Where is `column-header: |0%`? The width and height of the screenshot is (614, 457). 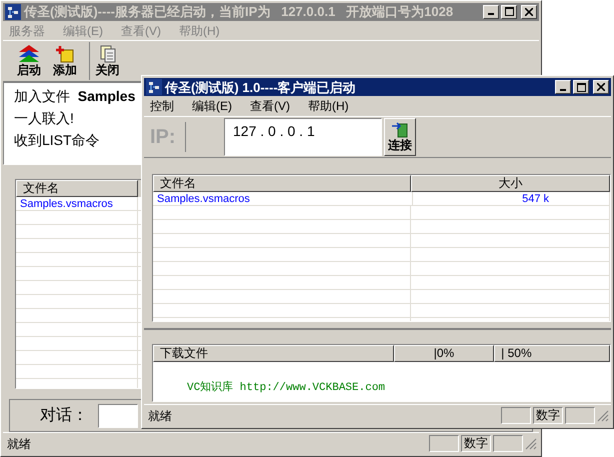 column-header: |0% is located at coordinates (444, 353).